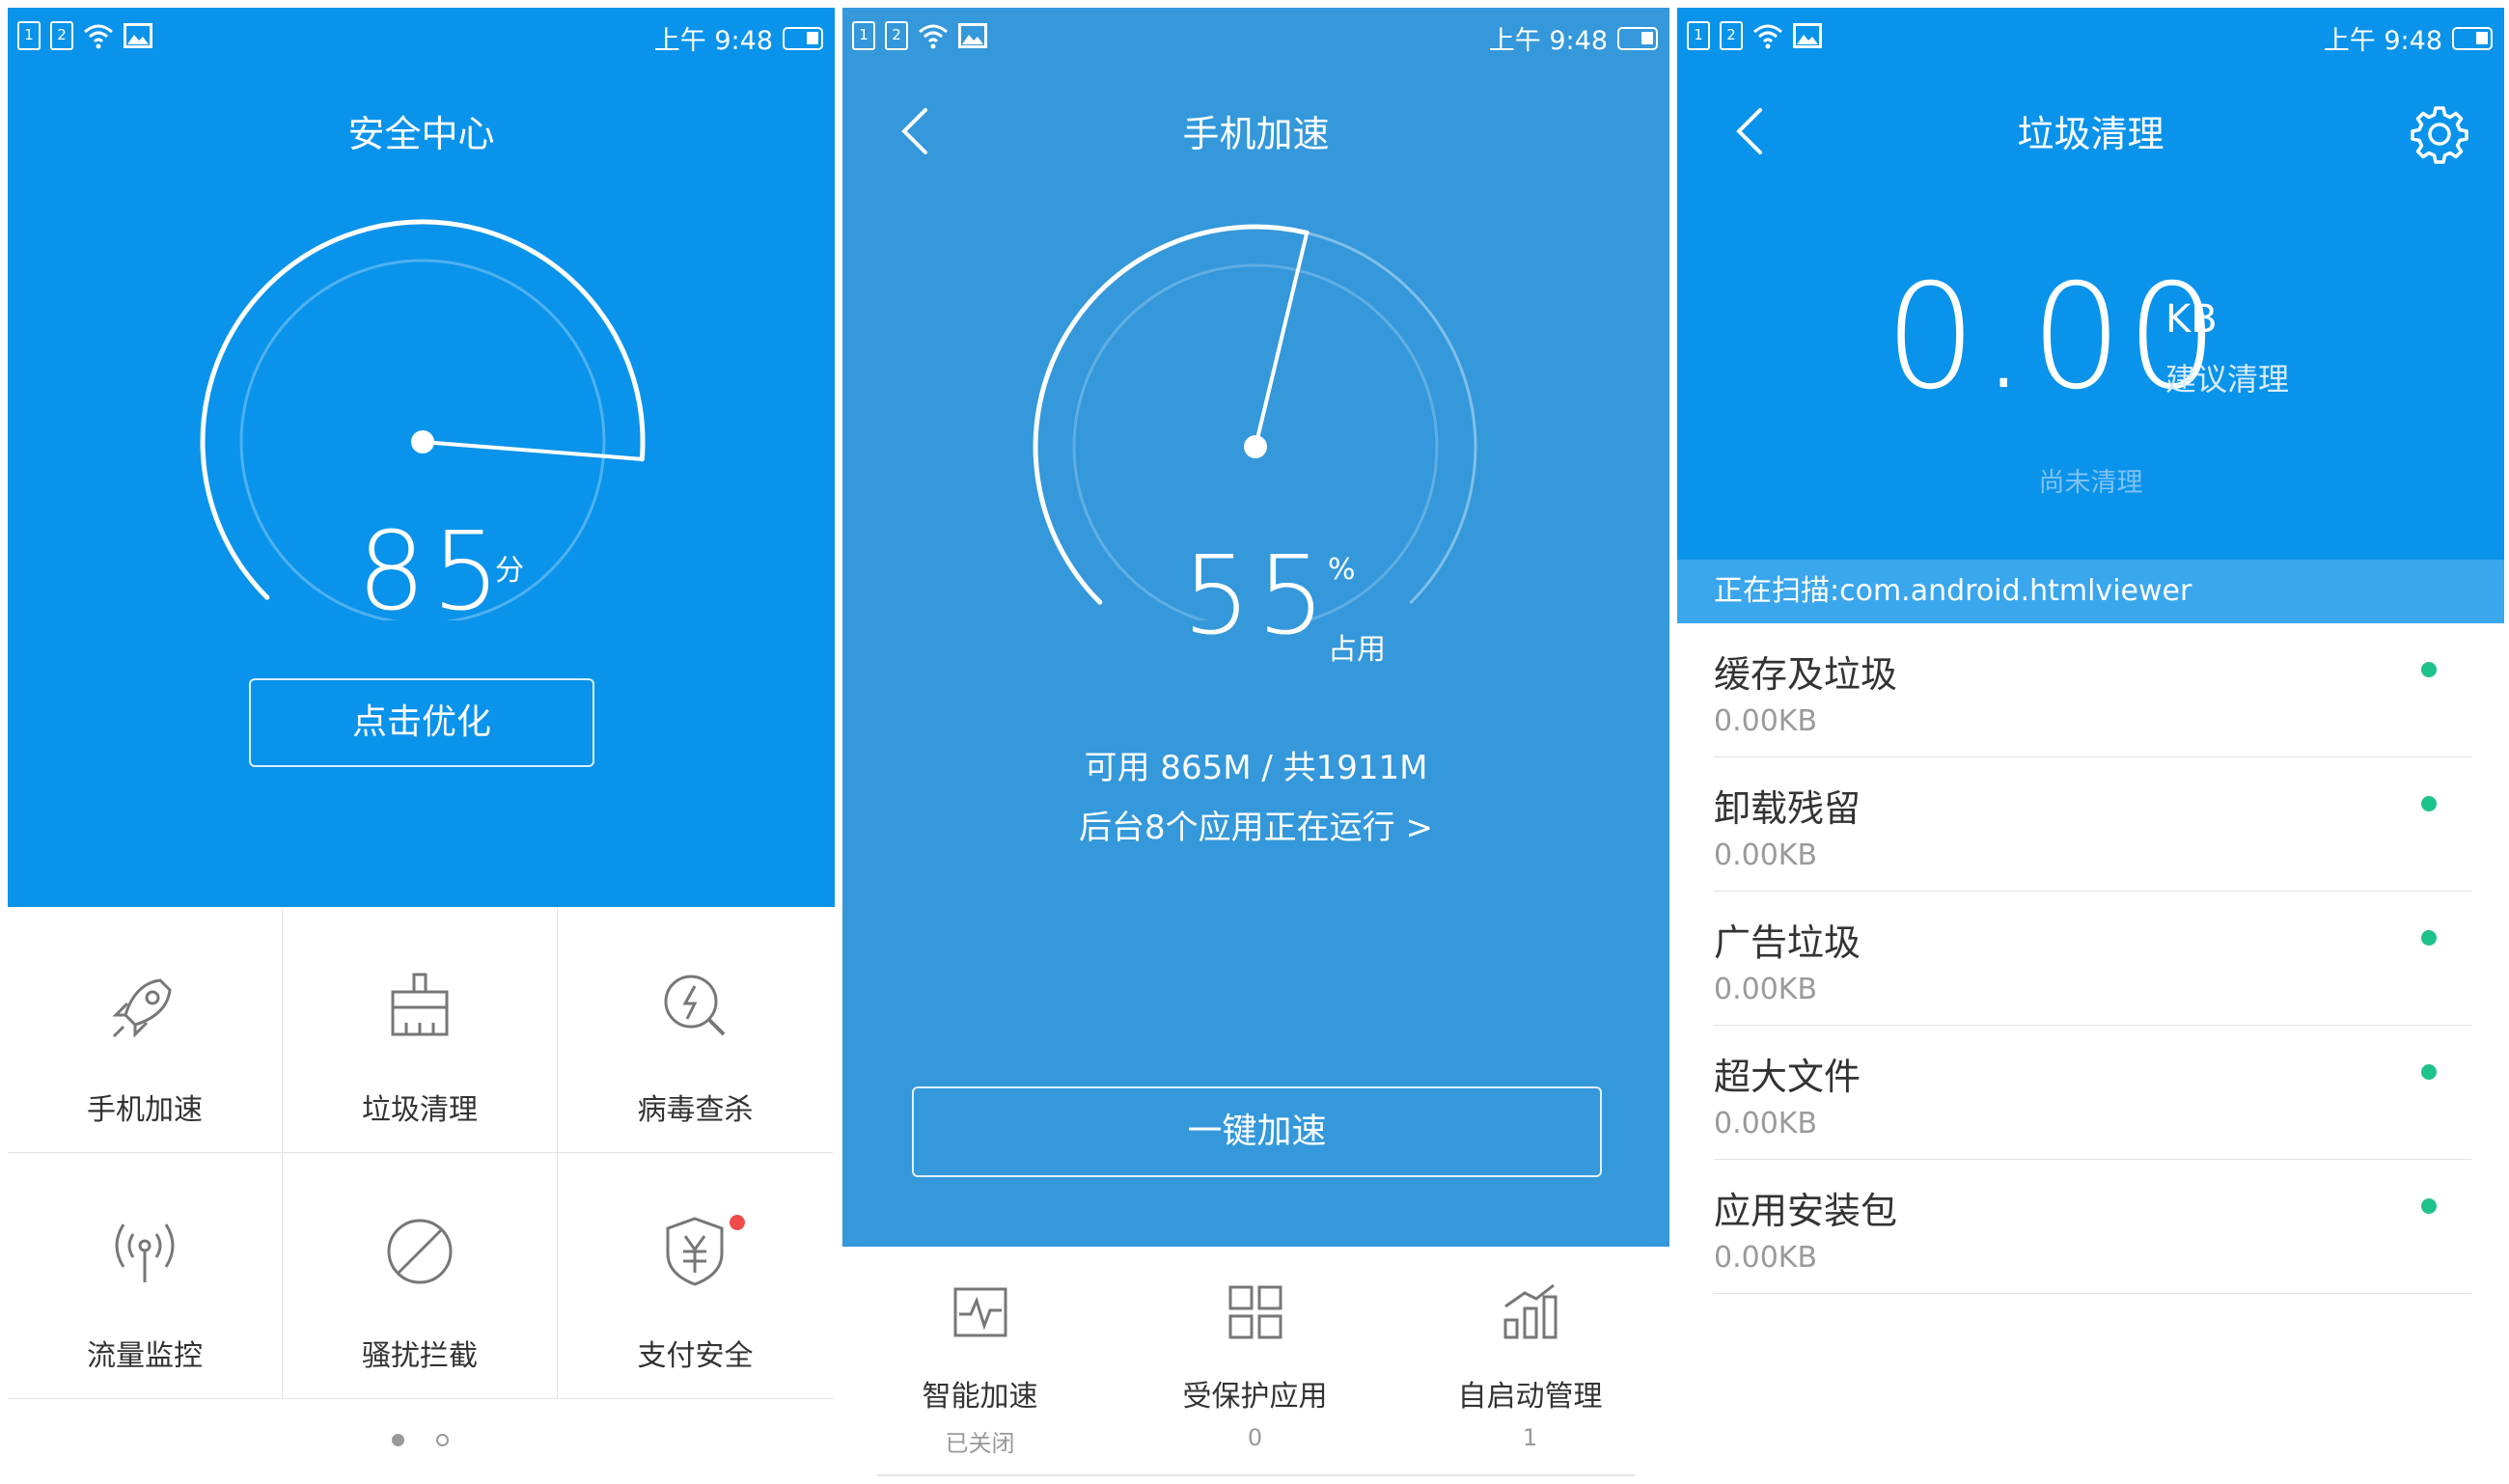 The image size is (2509, 1484). Describe the element at coordinates (1342, 570) in the screenshot. I see `usage-unit: %` at that location.